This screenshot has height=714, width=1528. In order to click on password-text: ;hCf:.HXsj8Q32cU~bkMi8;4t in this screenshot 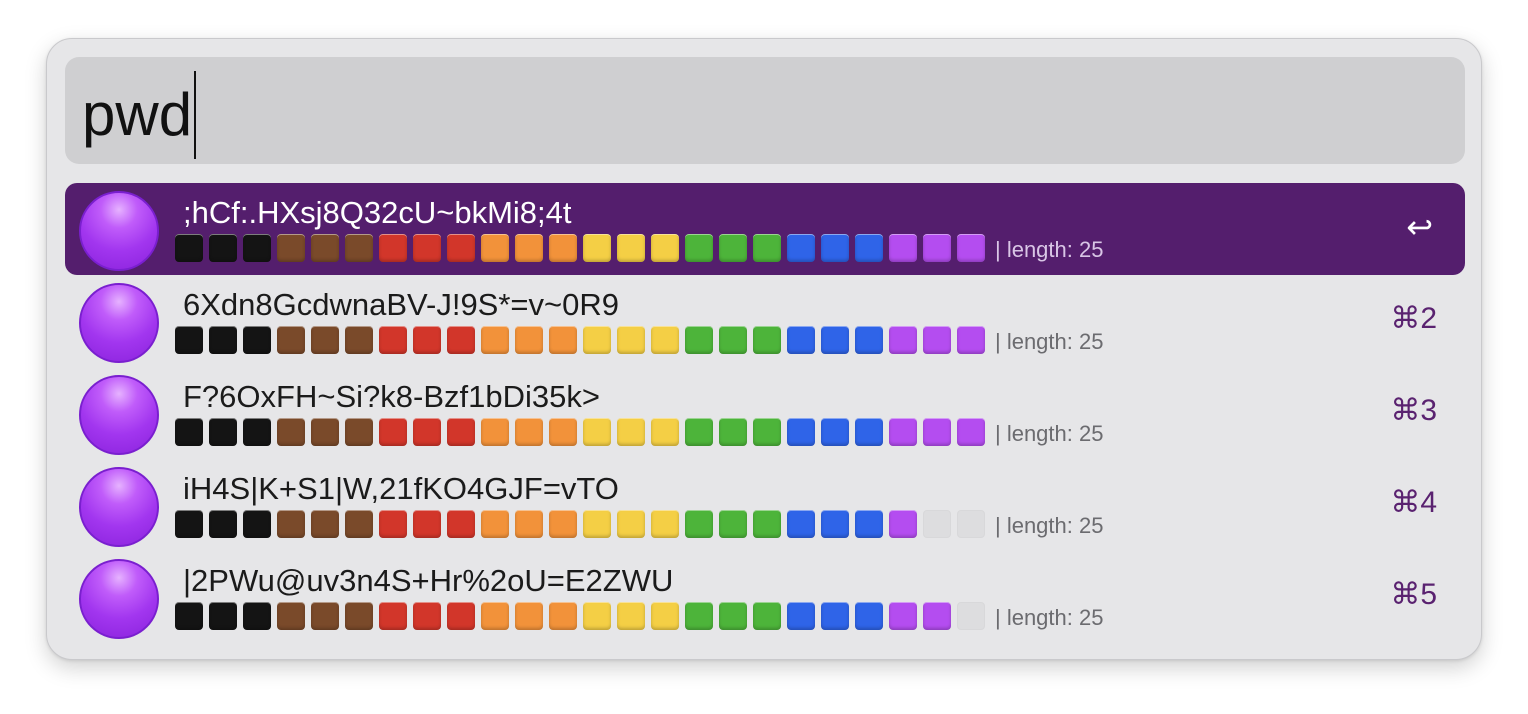, I will do `click(377, 212)`.